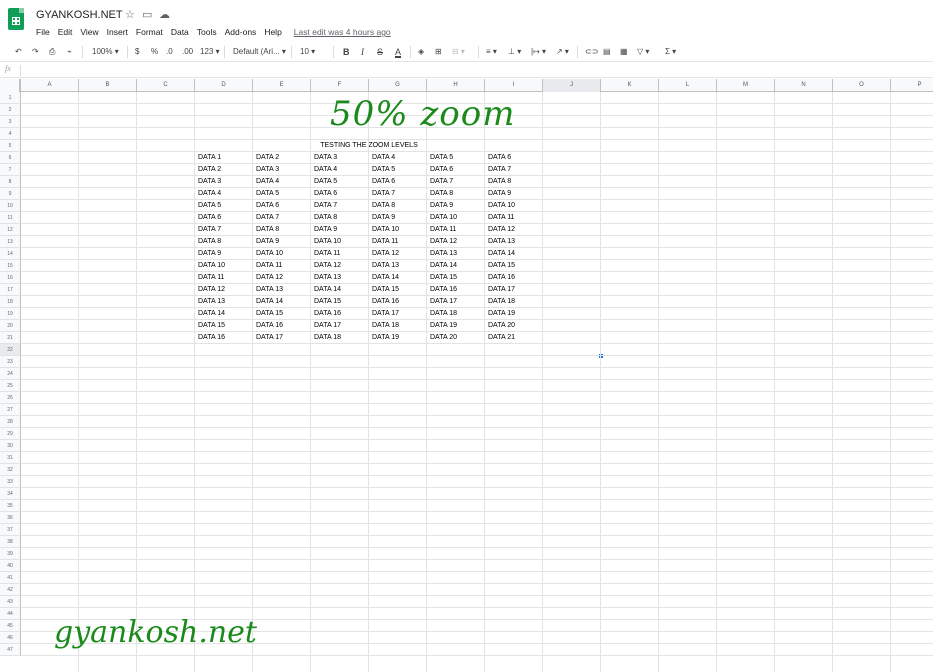 The height and width of the screenshot is (672, 933). What do you see at coordinates (340, 85) in the screenshot?
I see `column-header-f: F` at bounding box center [340, 85].